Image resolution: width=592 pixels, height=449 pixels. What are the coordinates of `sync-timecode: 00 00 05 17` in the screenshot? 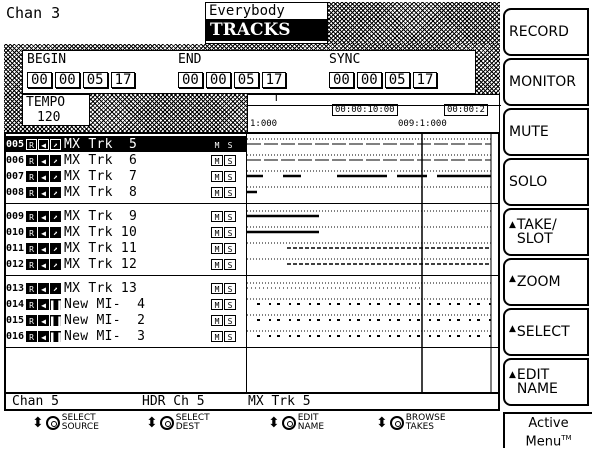 It's located at (384, 78).